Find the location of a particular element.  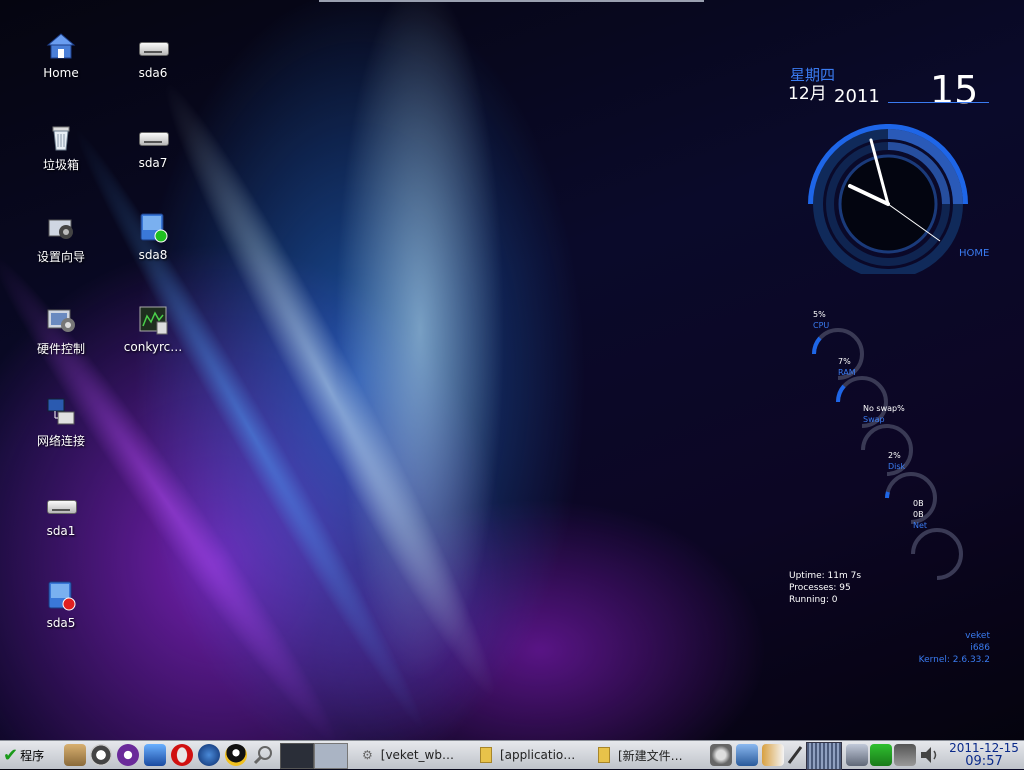

system-stats: Uptime: 11m 7s Processes: 95 Running: 0 is located at coordinates (825, 588).